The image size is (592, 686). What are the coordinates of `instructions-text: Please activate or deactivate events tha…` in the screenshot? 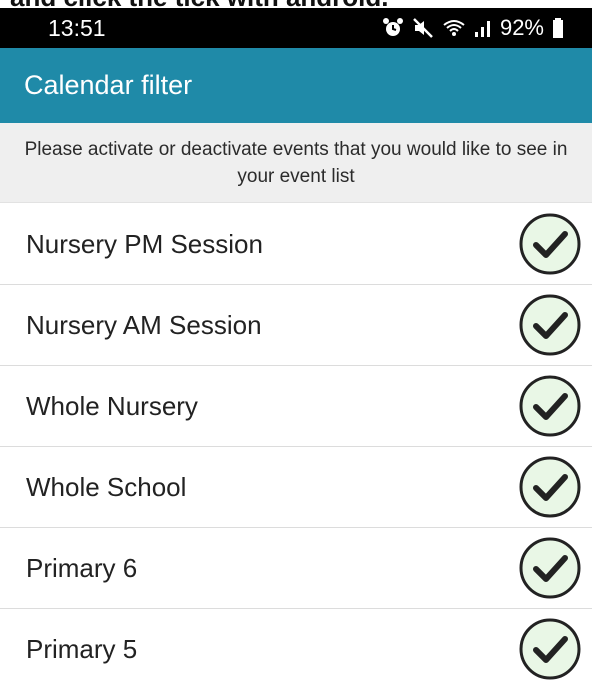 It's located at (296, 162).